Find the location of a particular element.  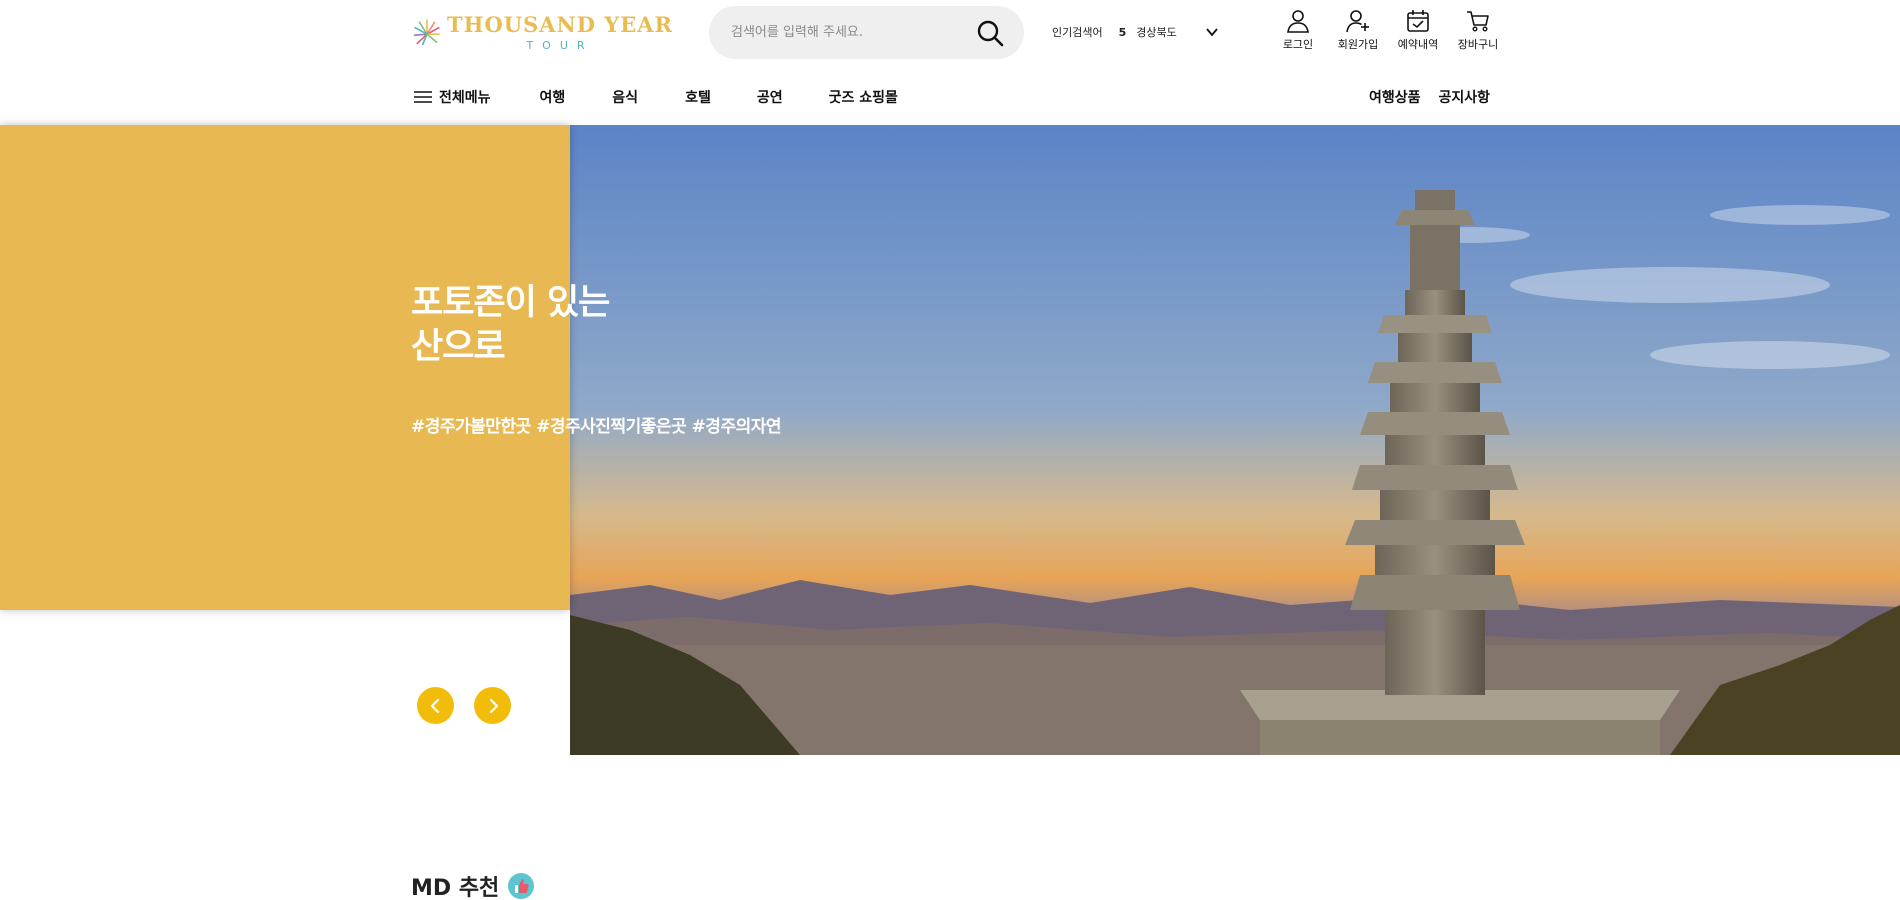

search-icon is located at coordinates (990, 33).